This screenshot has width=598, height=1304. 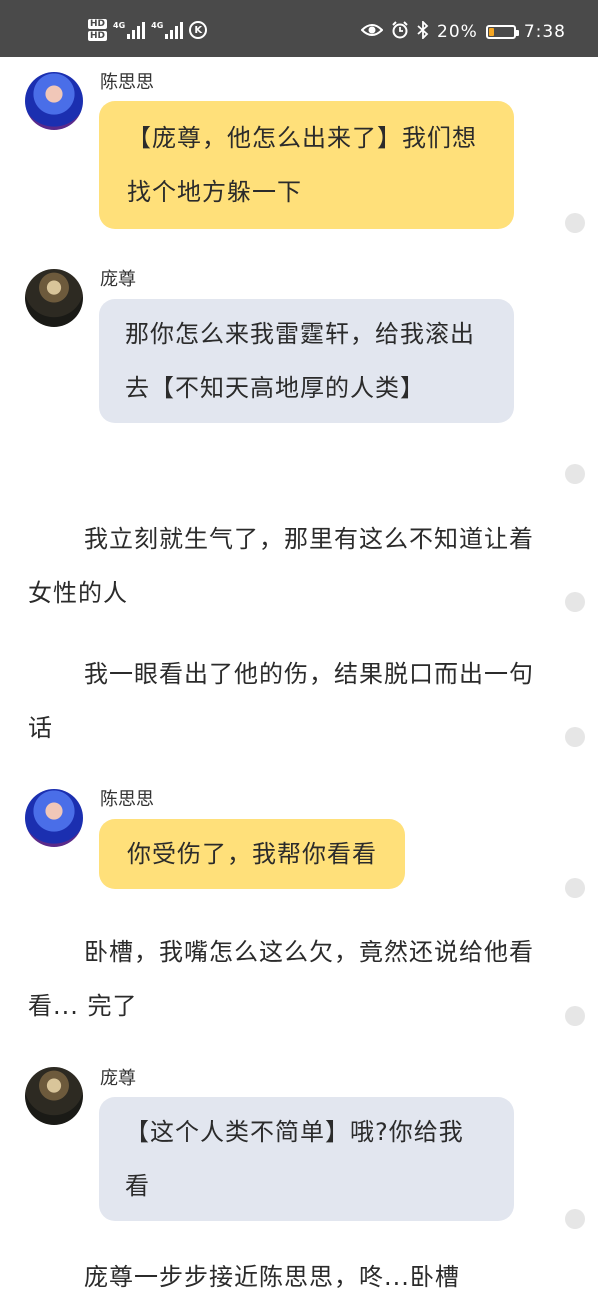 What do you see at coordinates (544, 32) in the screenshot?
I see `clock-time: 7:38` at bounding box center [544, 32].